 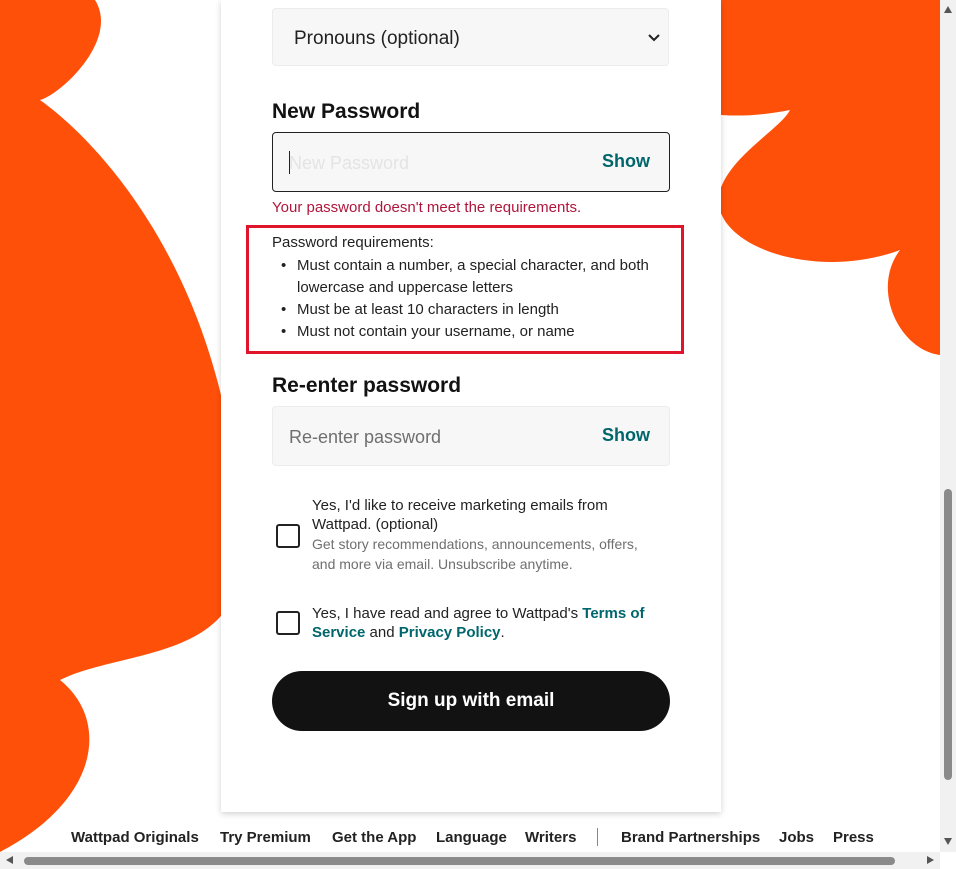 I want to click on terms-prefix: Yes, I have read and agree to Wattpad's, so click(x=447, y=613).